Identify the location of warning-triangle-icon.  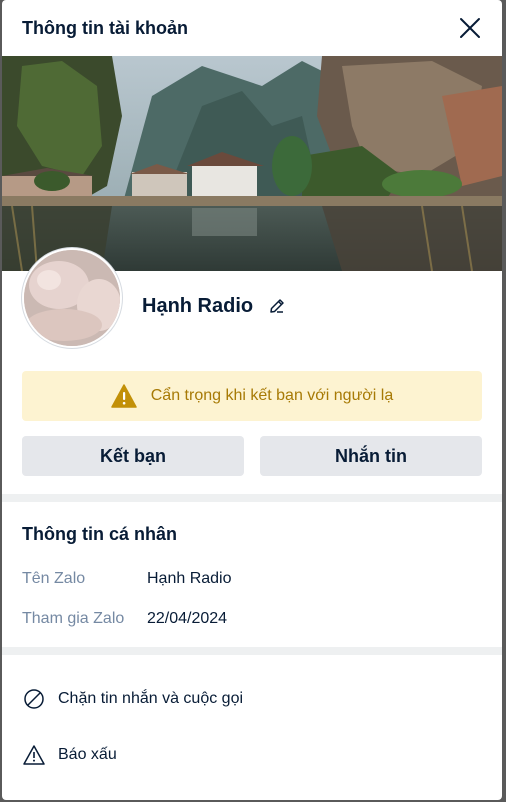
(124, 396).